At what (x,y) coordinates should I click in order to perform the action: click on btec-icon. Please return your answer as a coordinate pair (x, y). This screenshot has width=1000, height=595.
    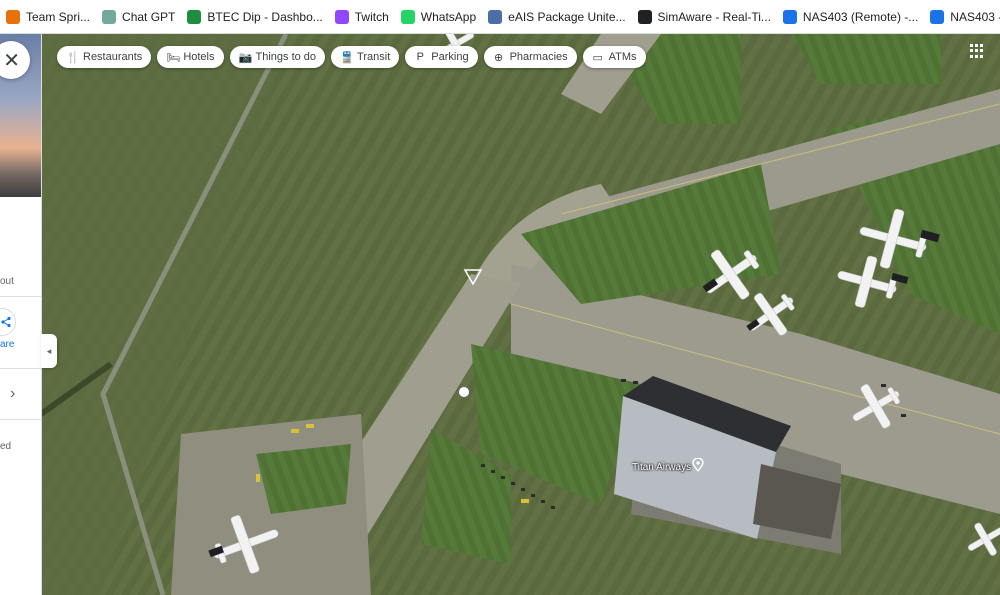
    Looking at the image, I should click on (194, 16).